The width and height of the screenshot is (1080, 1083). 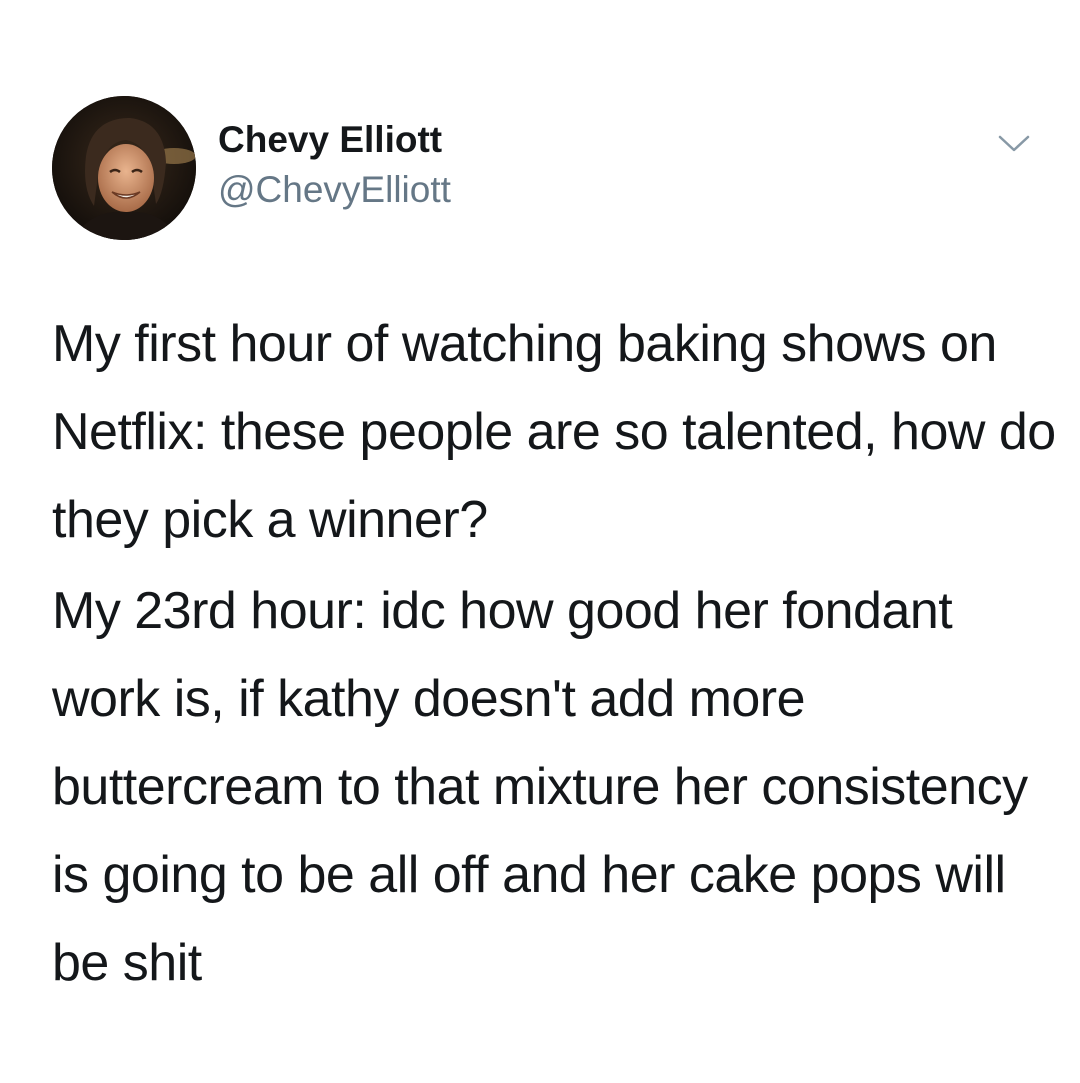 I want to click on chevron-down-icon, so click(x=1014, y=143).